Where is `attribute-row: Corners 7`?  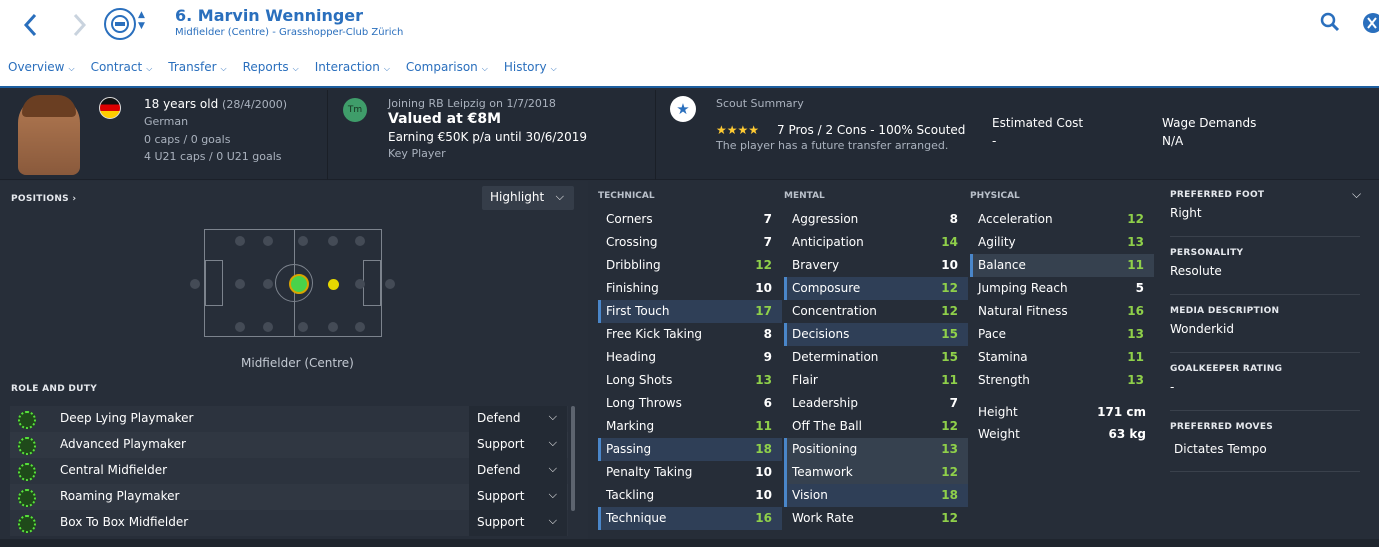 attribute-row: Corners 7 is located at coordinates (690, 219).